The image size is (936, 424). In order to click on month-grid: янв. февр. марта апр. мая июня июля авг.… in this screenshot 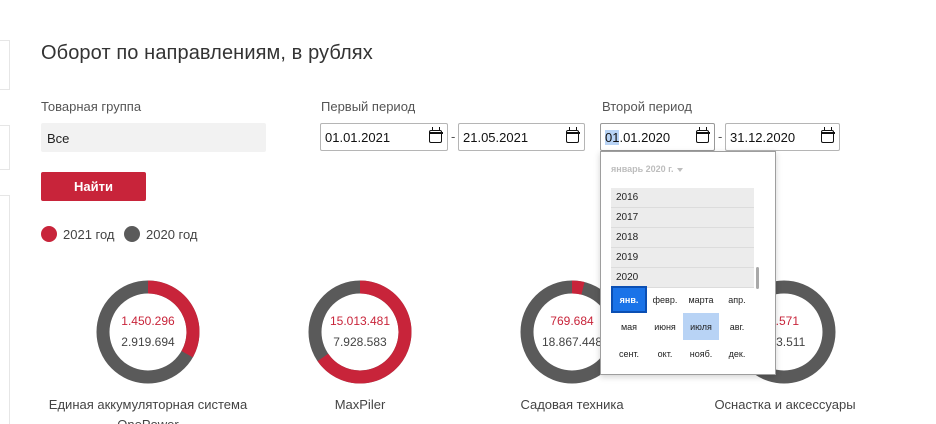, I will do `click(686, 326)`.